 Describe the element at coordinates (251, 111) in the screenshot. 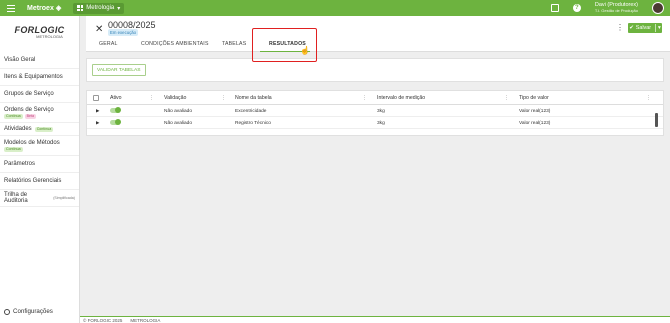

I see `nome-cell: Excentricidade` at that location.